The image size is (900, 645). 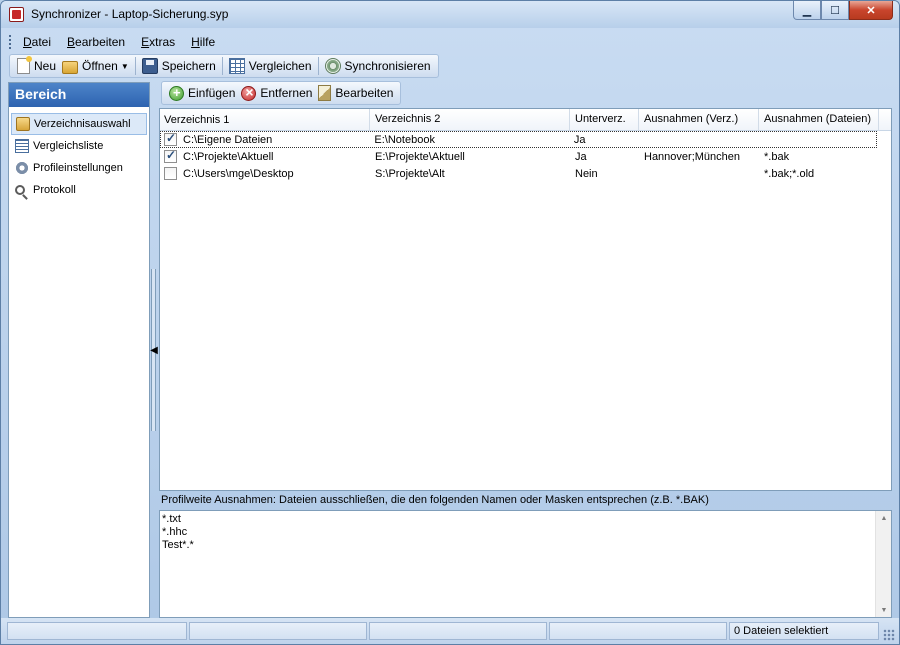 What do you see at coordinates (130, 14) in the screenshot?
I see `window-title: Synchronizer - Laptop-Sicherung.syp` at bounding box center [130, 14].